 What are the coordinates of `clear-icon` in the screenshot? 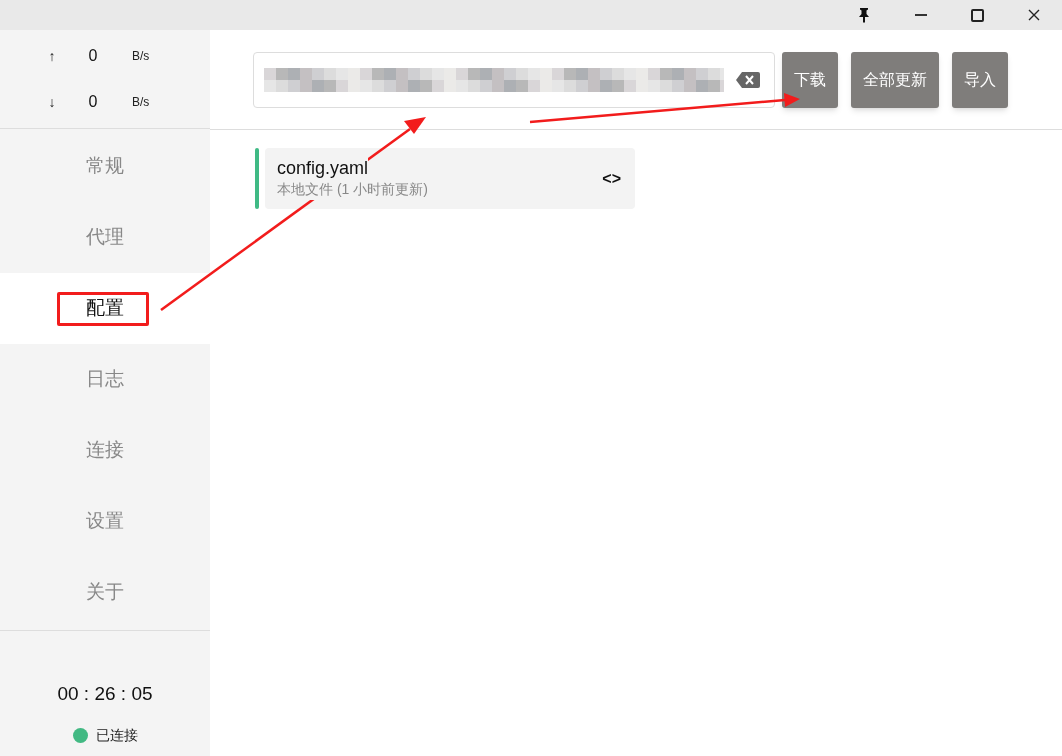 It's located at (748, 79).